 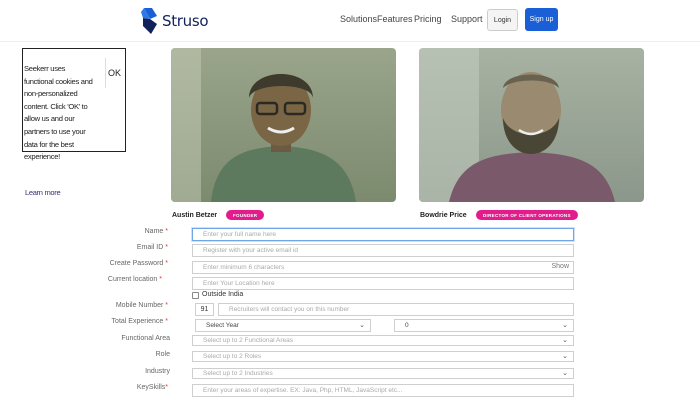 What do you see at coordinates (502, 20) in the screenshot?
I see `login-button: Login` at bounding box center [502, 20].